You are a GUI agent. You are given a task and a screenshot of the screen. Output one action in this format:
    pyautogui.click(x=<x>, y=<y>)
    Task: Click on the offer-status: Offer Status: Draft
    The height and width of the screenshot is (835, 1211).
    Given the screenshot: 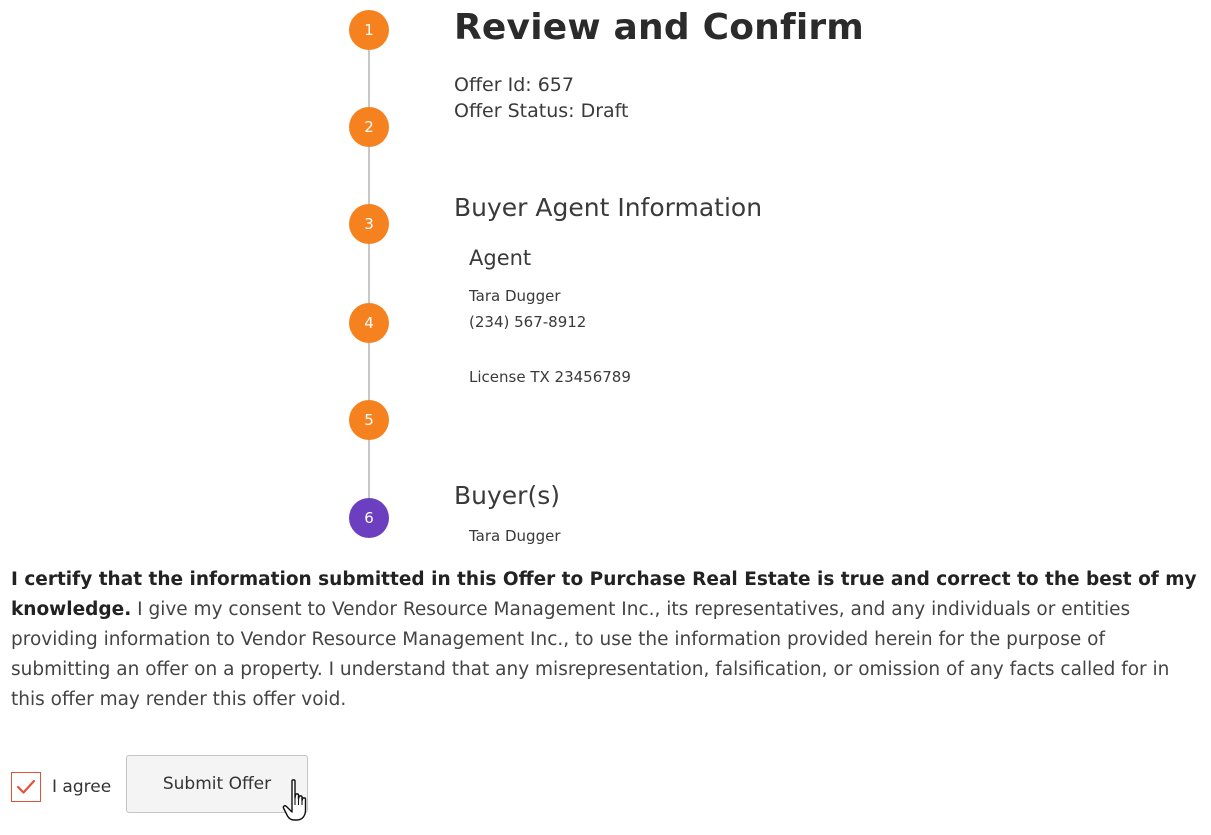 What is the action you would take?
    pyautogui.click(x=541, y=111)
    